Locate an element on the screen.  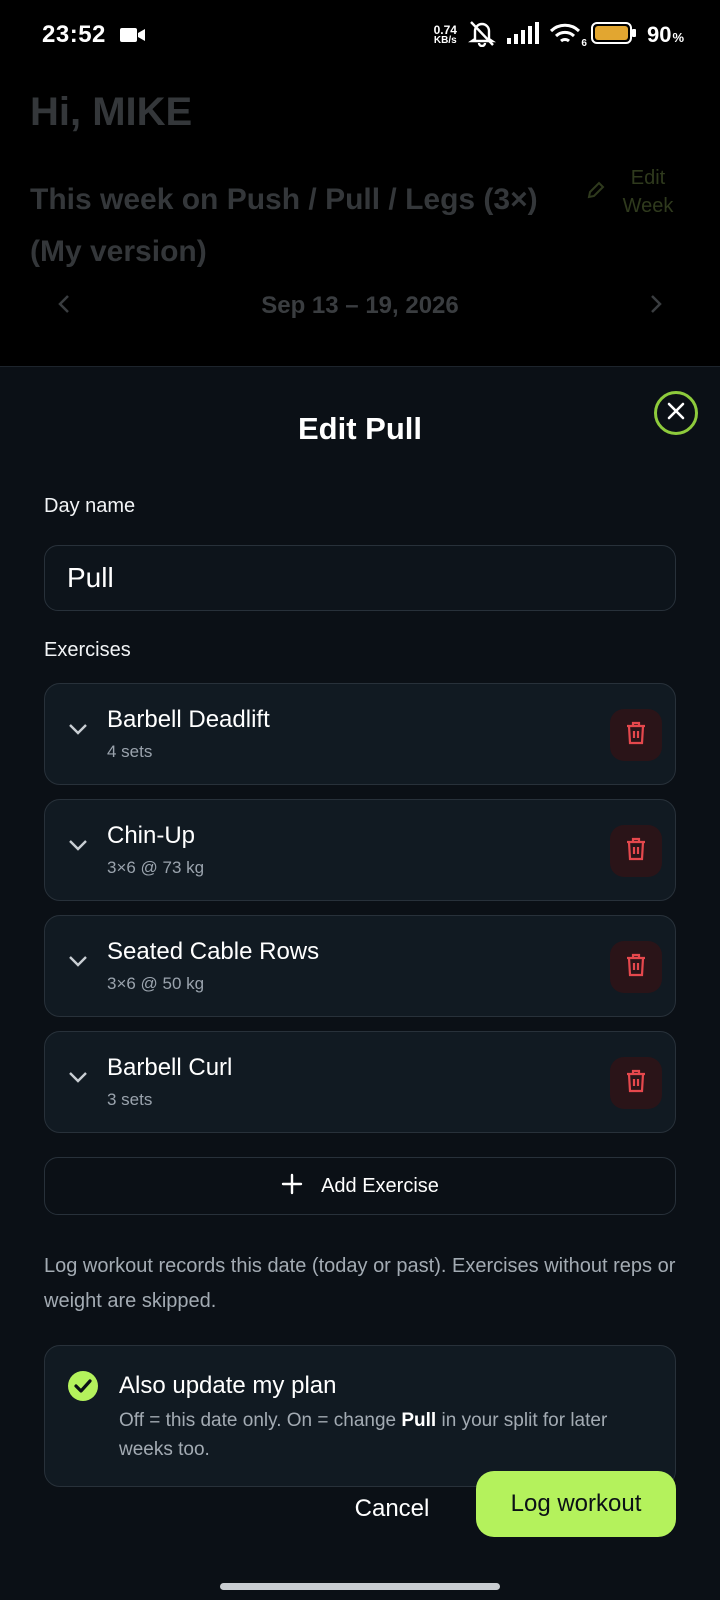
status-bar: 23:52 0.74 KB/s 6 90% is located at coordinates (360, 35).